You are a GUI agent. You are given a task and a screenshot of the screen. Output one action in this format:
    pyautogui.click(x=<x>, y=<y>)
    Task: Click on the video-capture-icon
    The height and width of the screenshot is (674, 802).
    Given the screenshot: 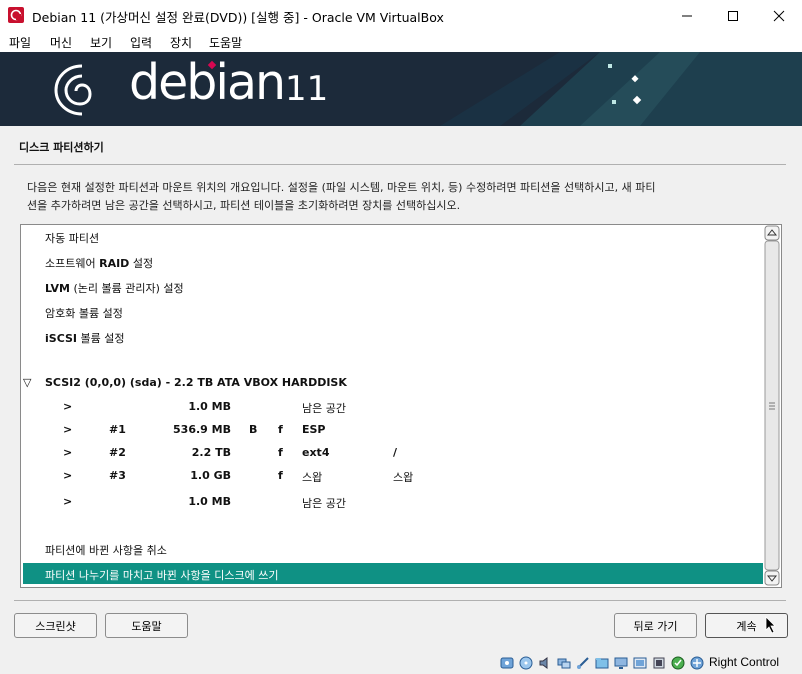 What is the action you would take?
    pyautogui.click(x=640, y=663)
    